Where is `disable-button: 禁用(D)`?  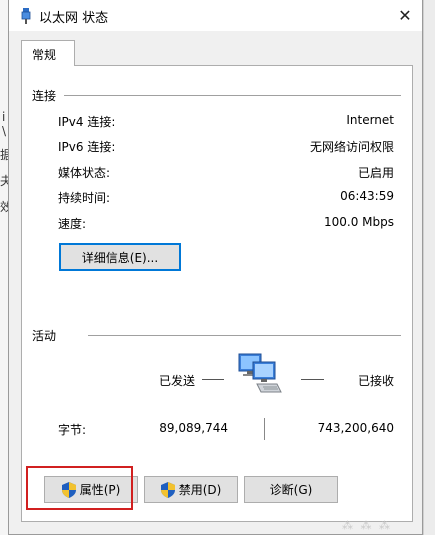 disable-button: 禁用(D) is located at coordinates (191, 489).